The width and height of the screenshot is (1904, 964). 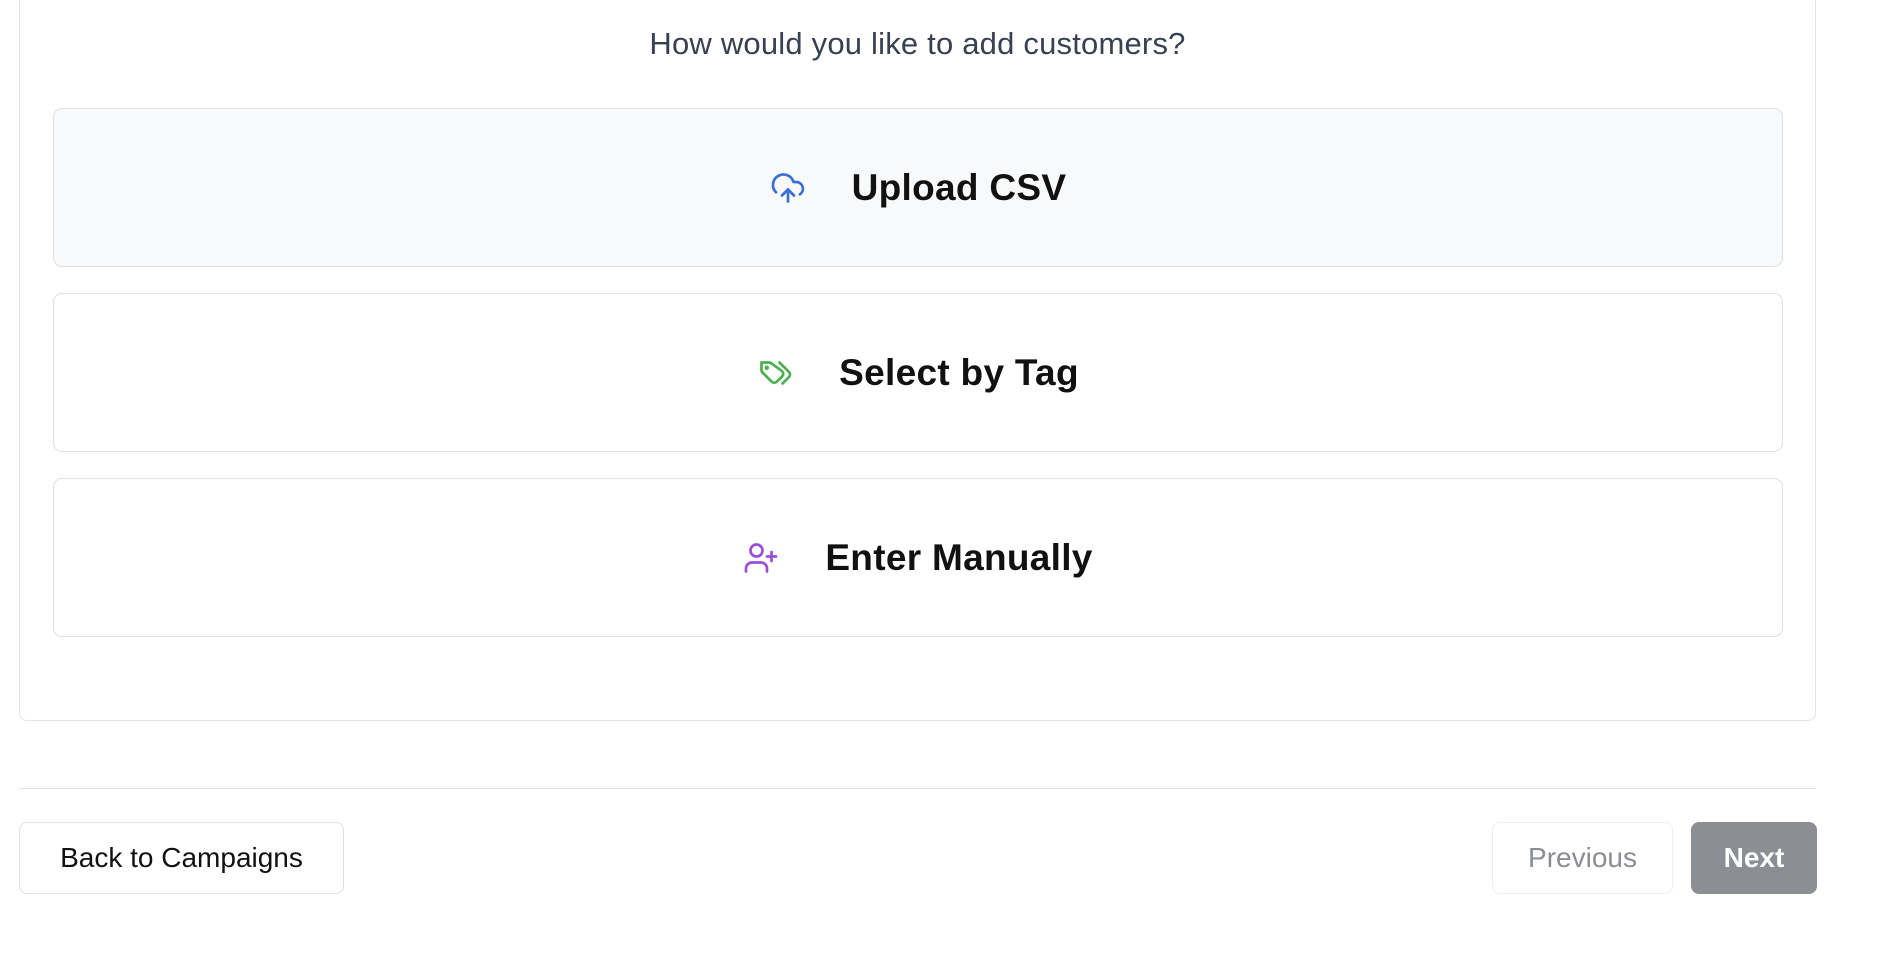 What do you see at coordinates (917, 43) in the screenshot?
I see `question-heading: How would you like to add customers?` at bounding box center [917, 43].